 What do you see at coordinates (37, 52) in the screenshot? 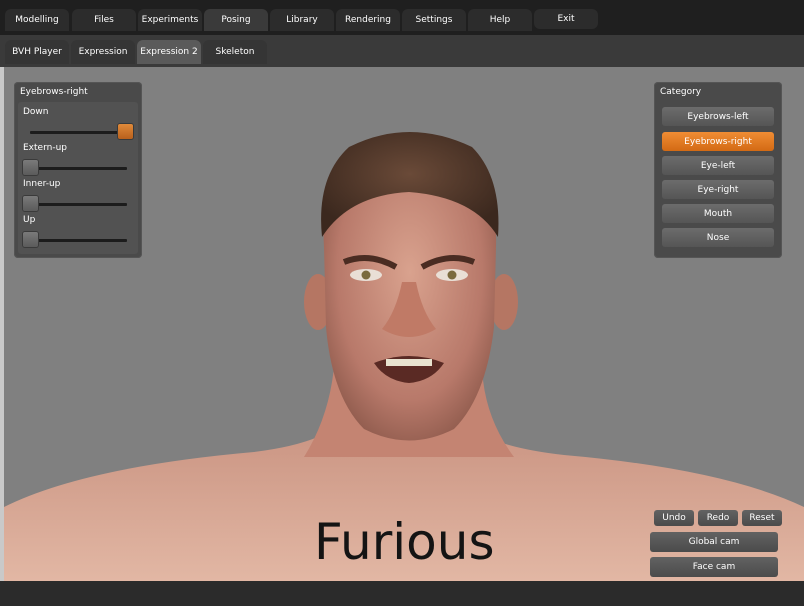
I see `tab-bvh-player: BVH Player` at bounding box center [37, 52].